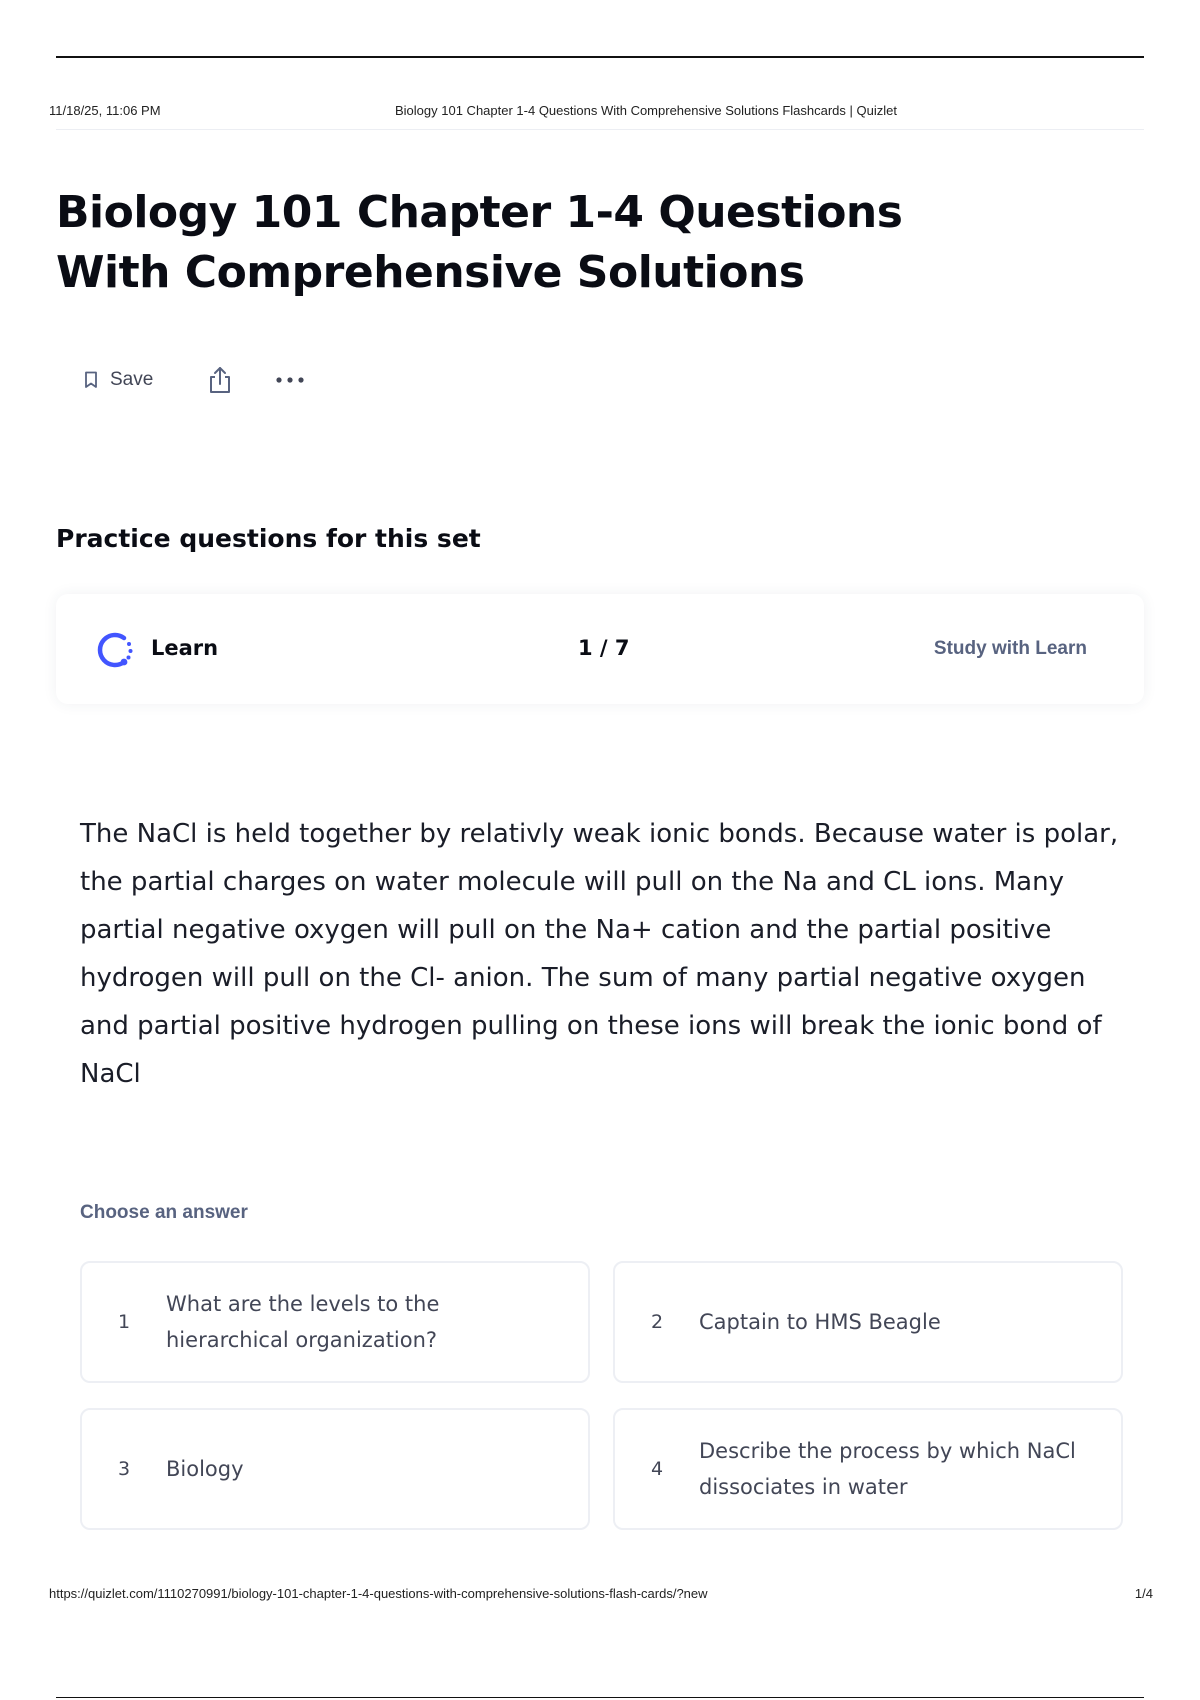 This screenshot has height=1700, width=1200. Describe the element at coordinates (600, 1697) in the screenshot. I see `page-bottom-rule` at that location.